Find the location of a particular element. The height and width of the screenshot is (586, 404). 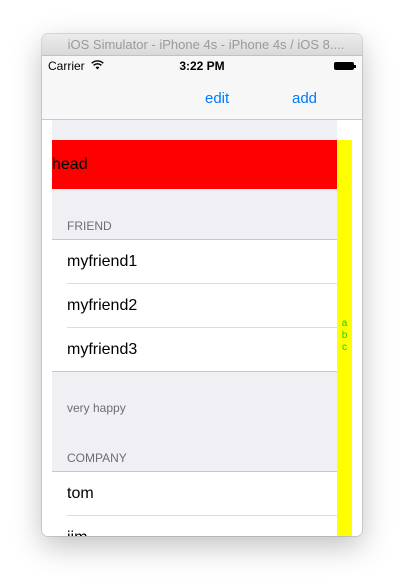

table-row: myfriend3 is located at coordinates (194, 350).